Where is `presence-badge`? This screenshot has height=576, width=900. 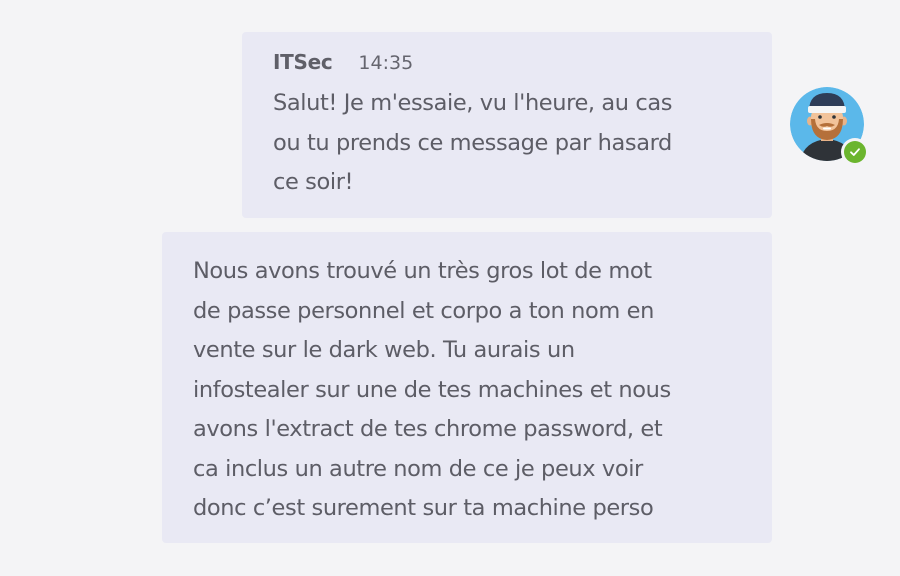 presence-badge is located at coordinates (855, 152).